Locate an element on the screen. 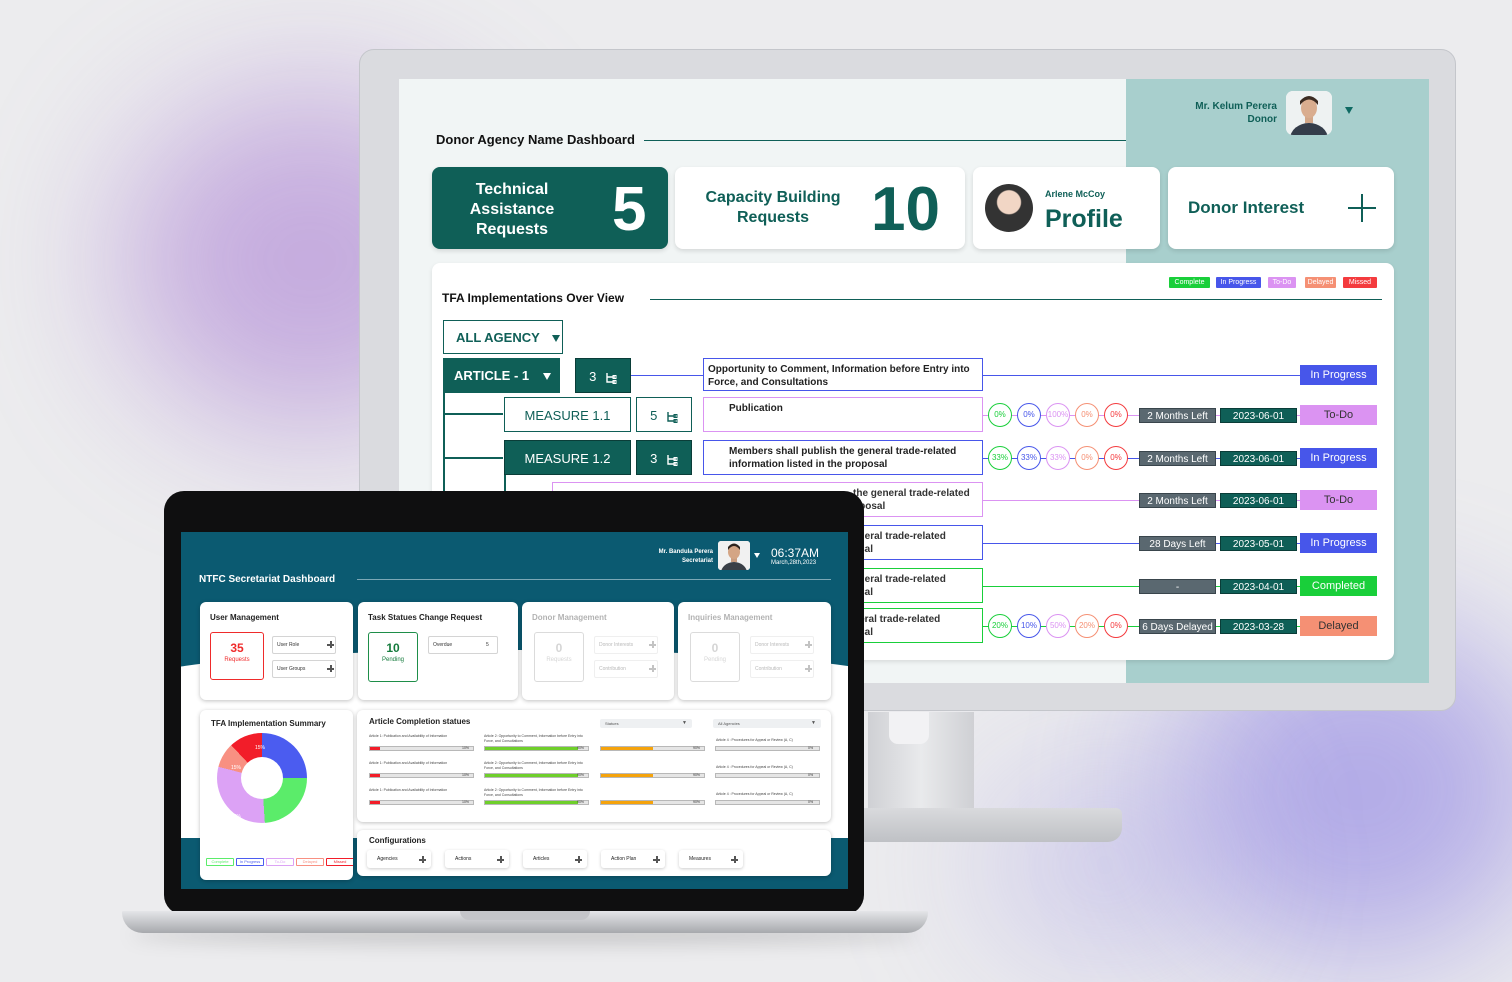 The width and height of the screenshot is (1512, 982). laptop-notch is located at coordinates (525, 915).